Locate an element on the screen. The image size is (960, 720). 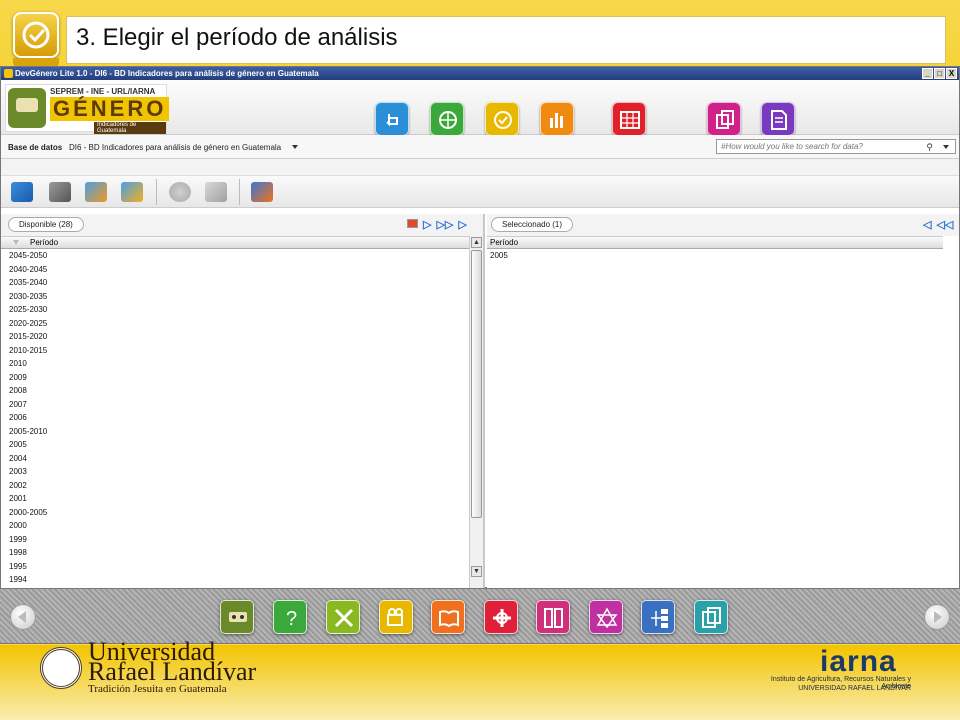
logo-face-icon is located at coordinates (237, 617).